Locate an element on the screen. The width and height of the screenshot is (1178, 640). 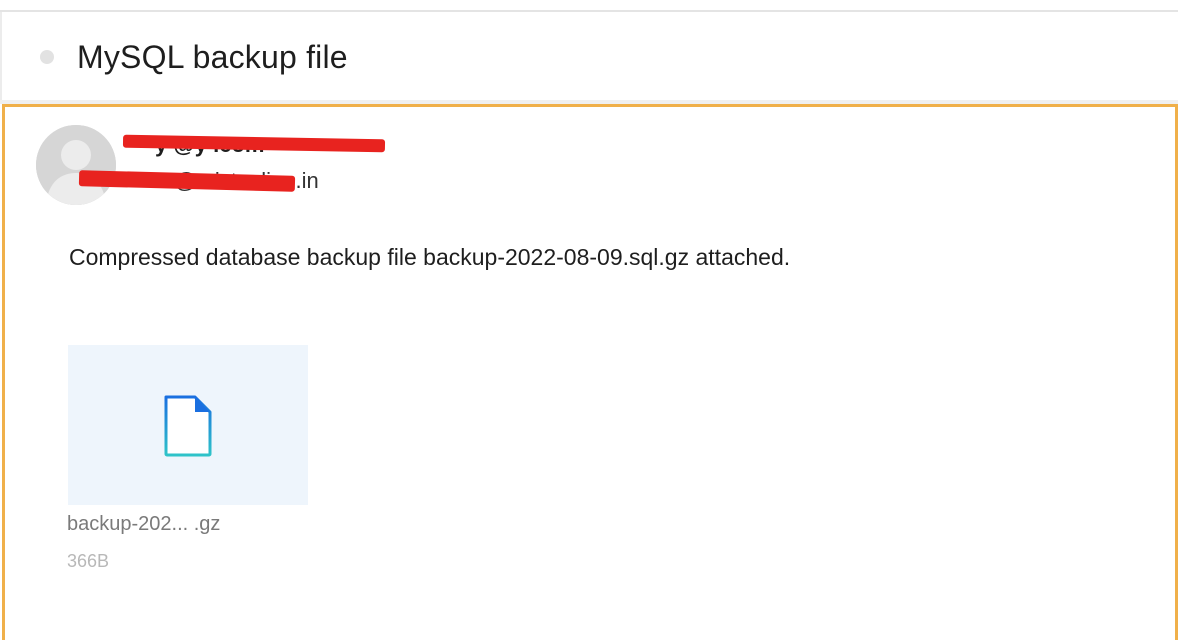
file-icon is located at coordinates (188, 426).